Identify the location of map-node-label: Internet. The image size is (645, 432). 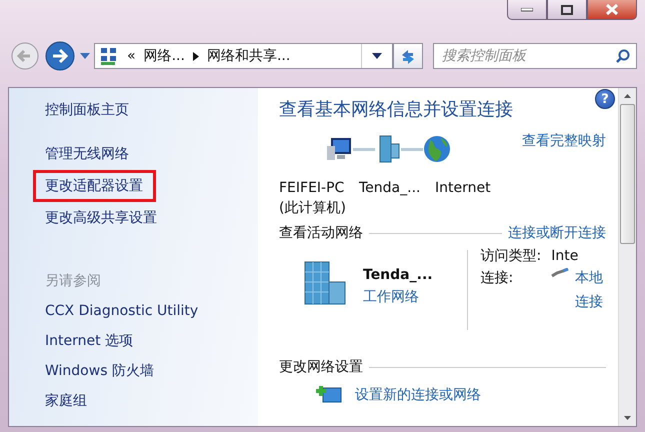
(463, 188).